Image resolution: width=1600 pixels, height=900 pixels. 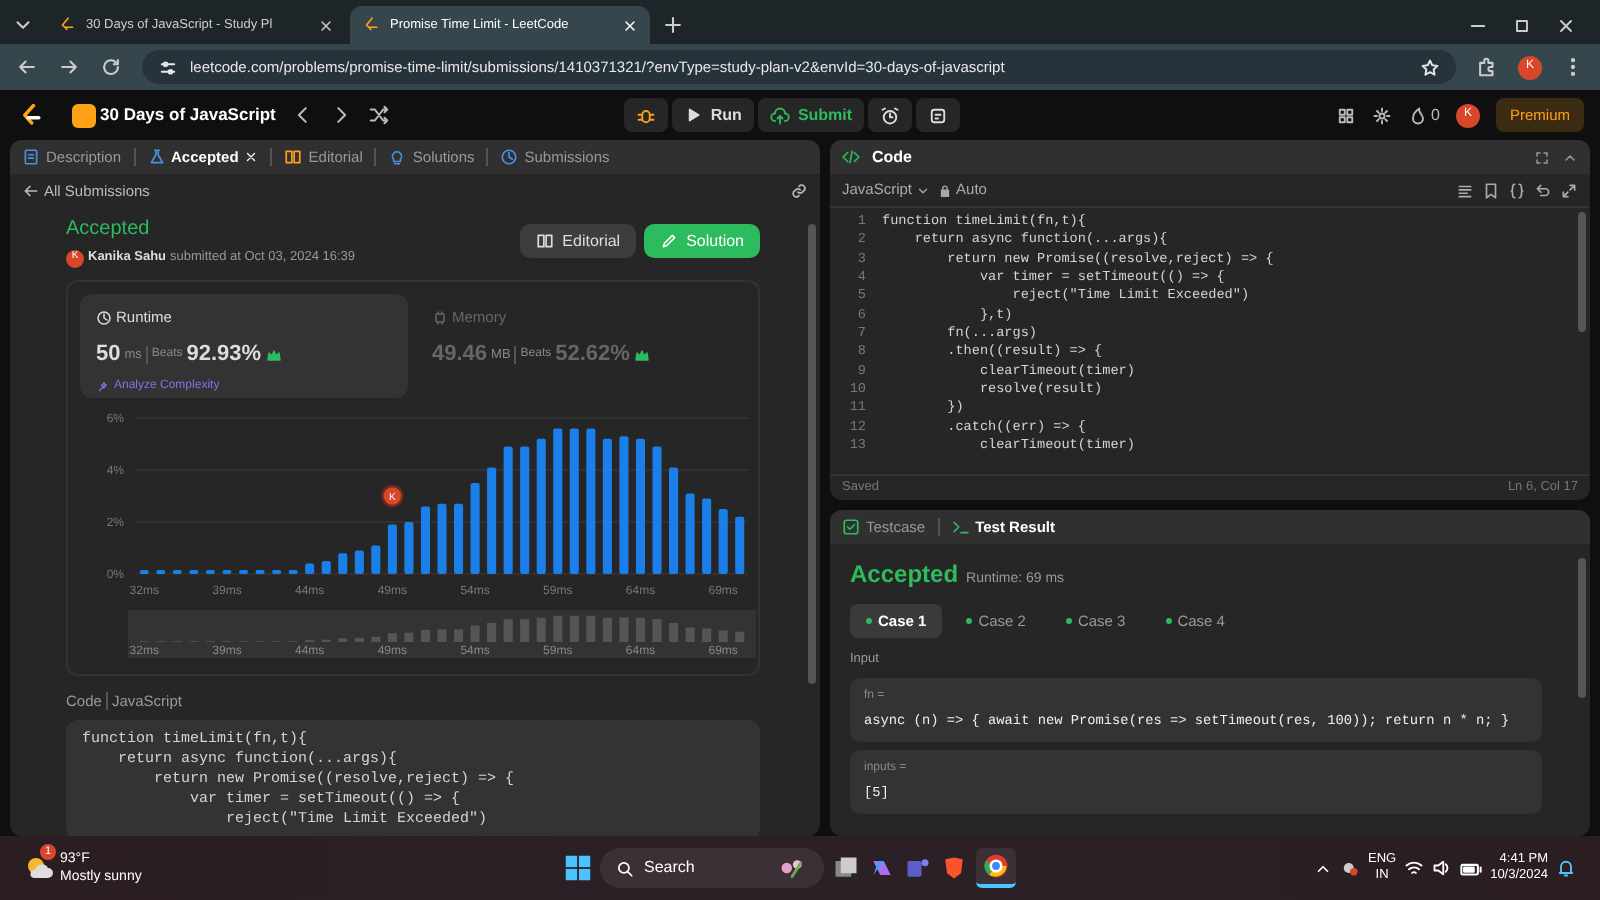 I want to click on caret-icon, so click(x=923, y=190).